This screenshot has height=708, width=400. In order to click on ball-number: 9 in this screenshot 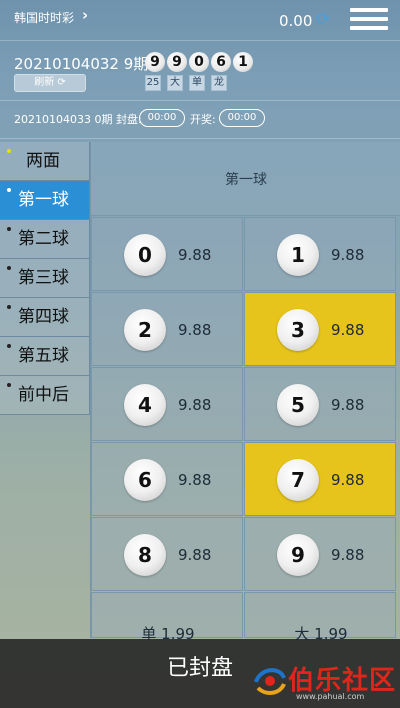, I will do `click(298, 555)`.